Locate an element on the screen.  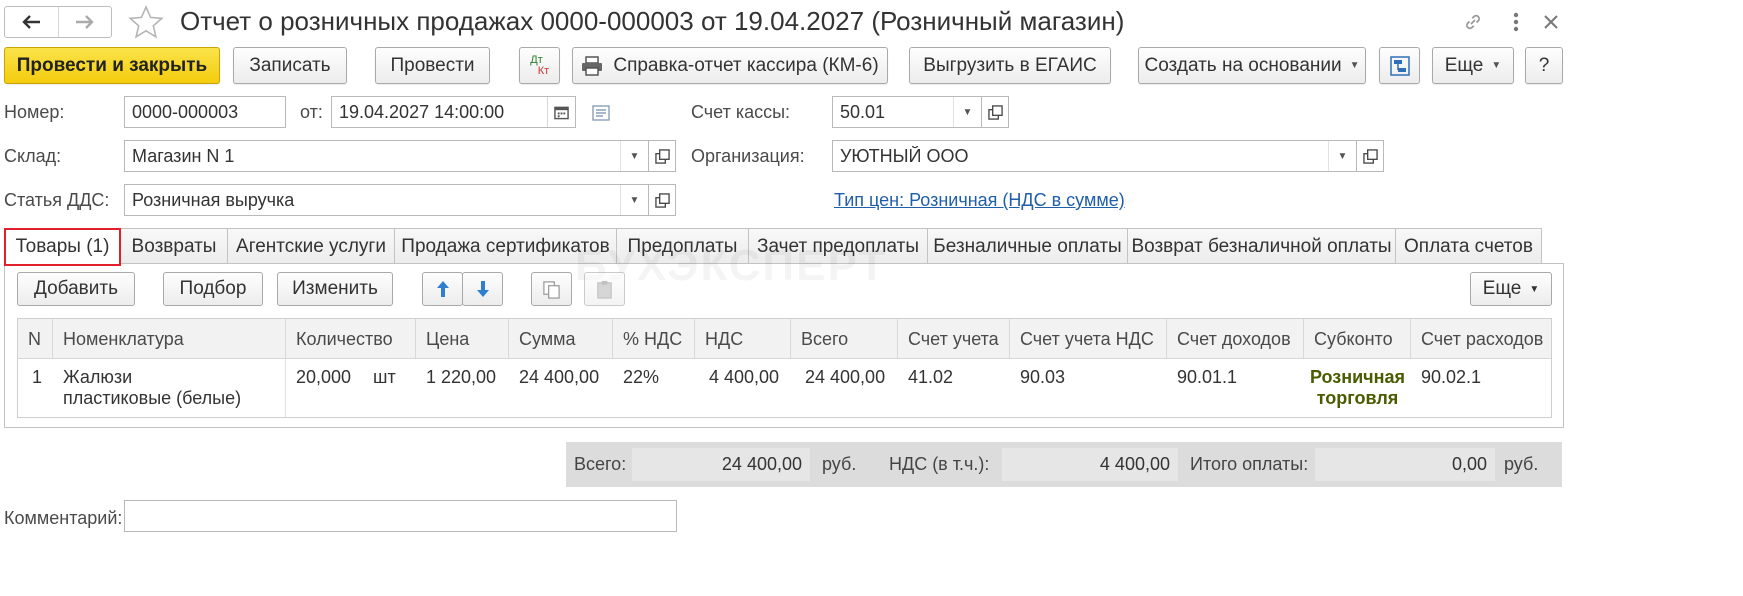
column-header-quantity: Количество is located at coordinates (351, 339).